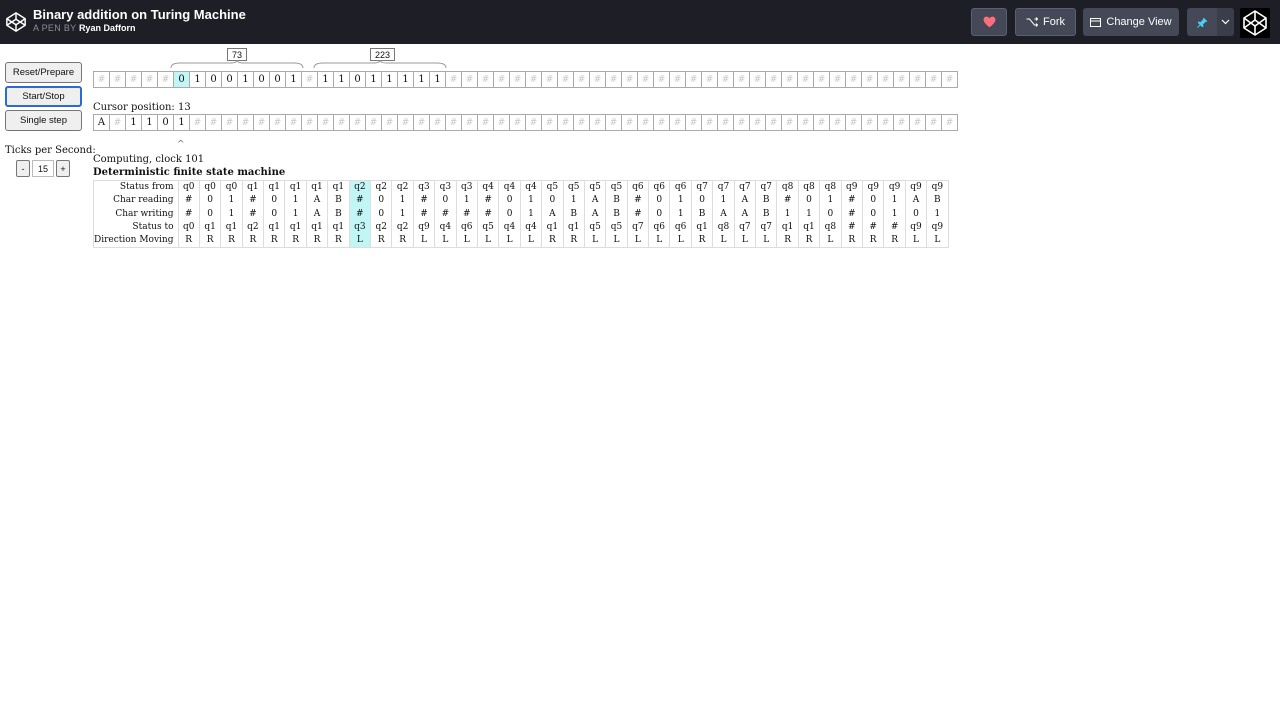 Image resolution: width=1280 pixels, height=720 pixels. What do you see at coordinates (937, 227) in the screenshot?
I see `fsm-cell: q9` at bounding box center [937, 227].